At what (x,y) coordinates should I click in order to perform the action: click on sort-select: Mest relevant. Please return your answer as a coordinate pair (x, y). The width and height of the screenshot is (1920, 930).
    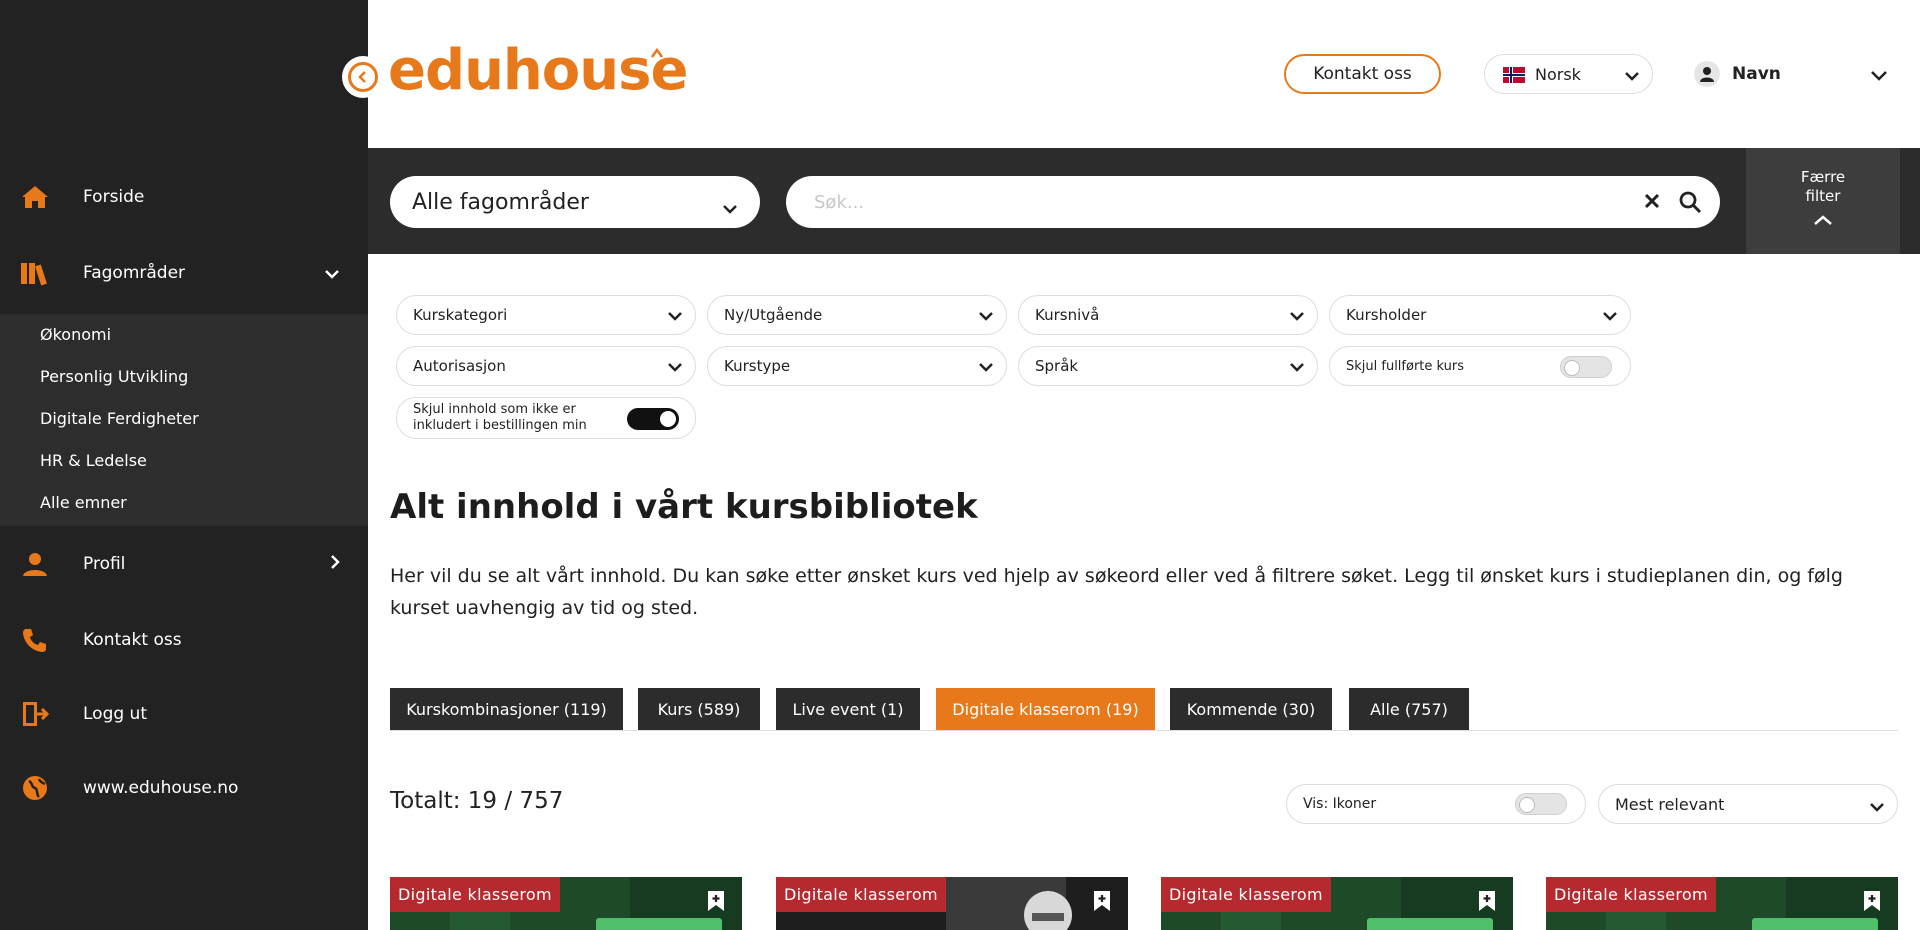
    Looking at the image, I should click on (1748, 804).